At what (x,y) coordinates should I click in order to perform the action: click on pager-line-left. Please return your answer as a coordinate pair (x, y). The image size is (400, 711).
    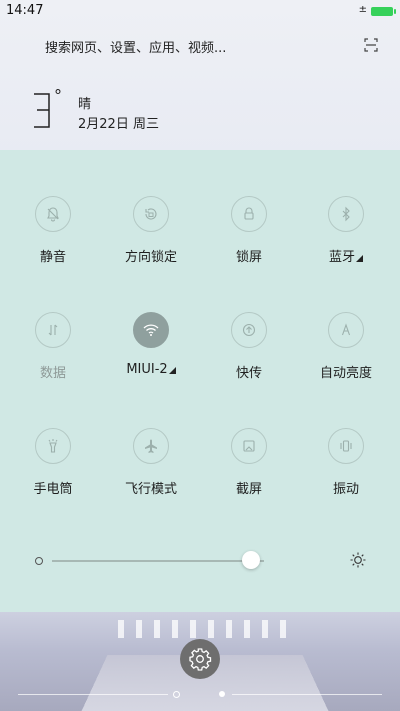
    Looking at the image, I should click on (93, 694).